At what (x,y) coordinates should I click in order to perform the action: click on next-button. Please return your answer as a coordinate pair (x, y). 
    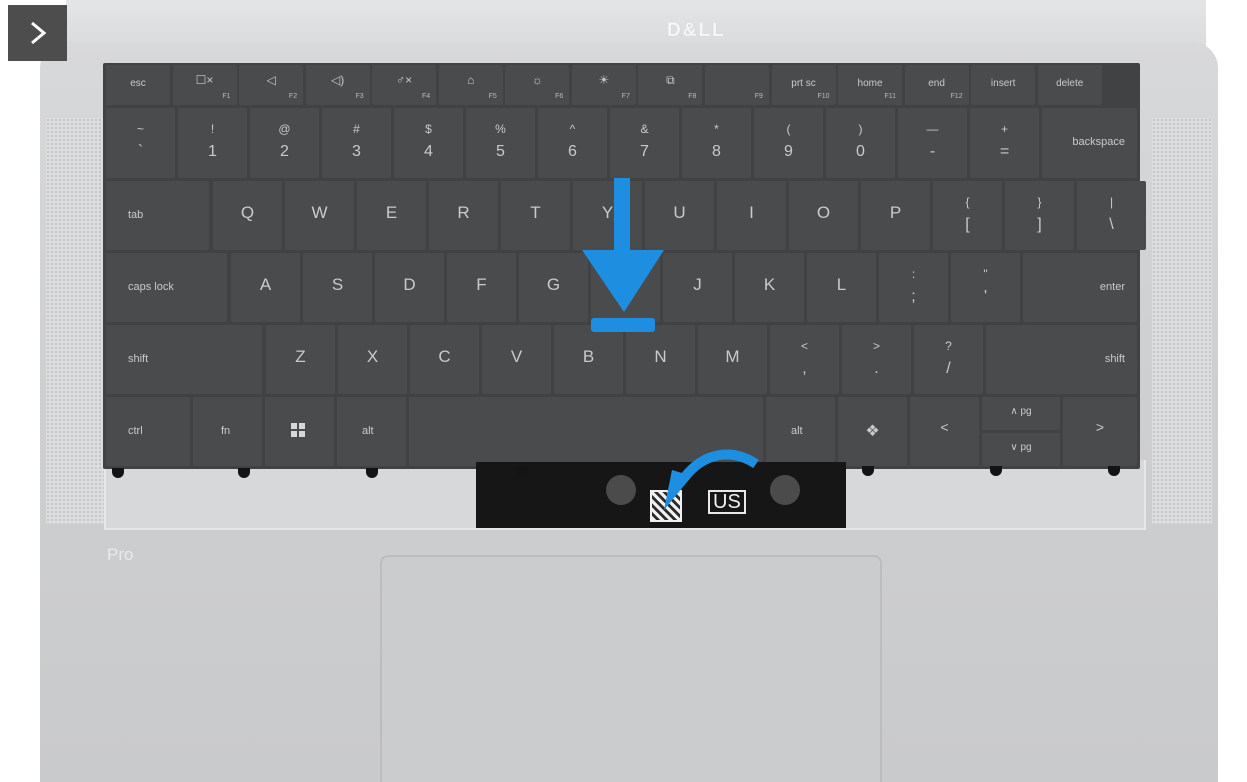
    Looking at the image, I should click on (37, 33).